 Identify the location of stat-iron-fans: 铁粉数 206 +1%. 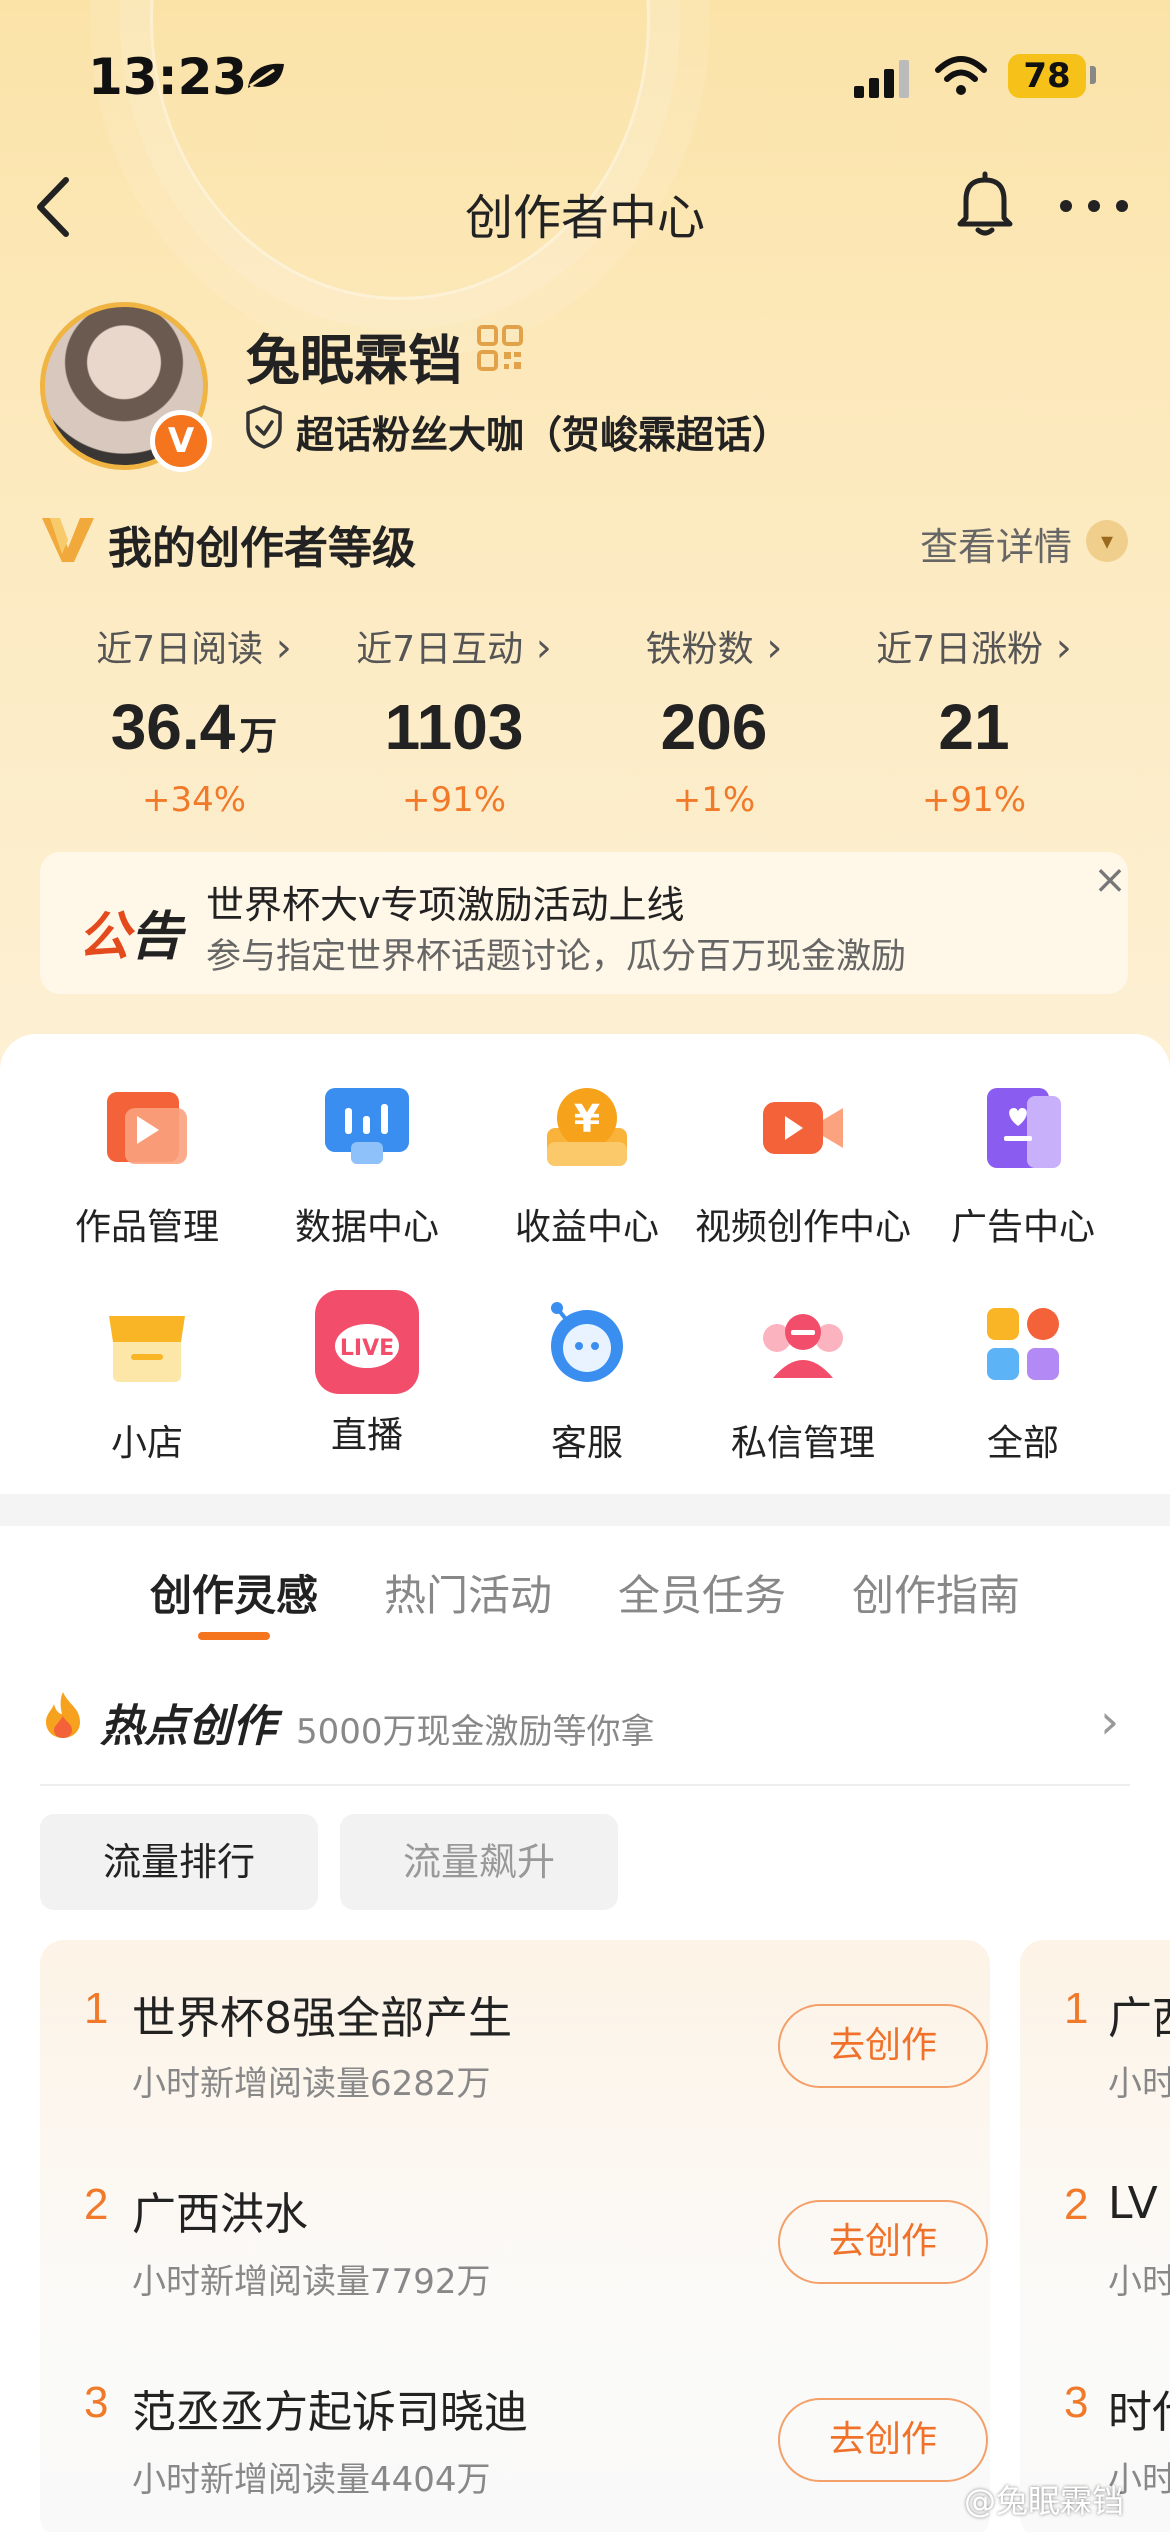
(714, 720).